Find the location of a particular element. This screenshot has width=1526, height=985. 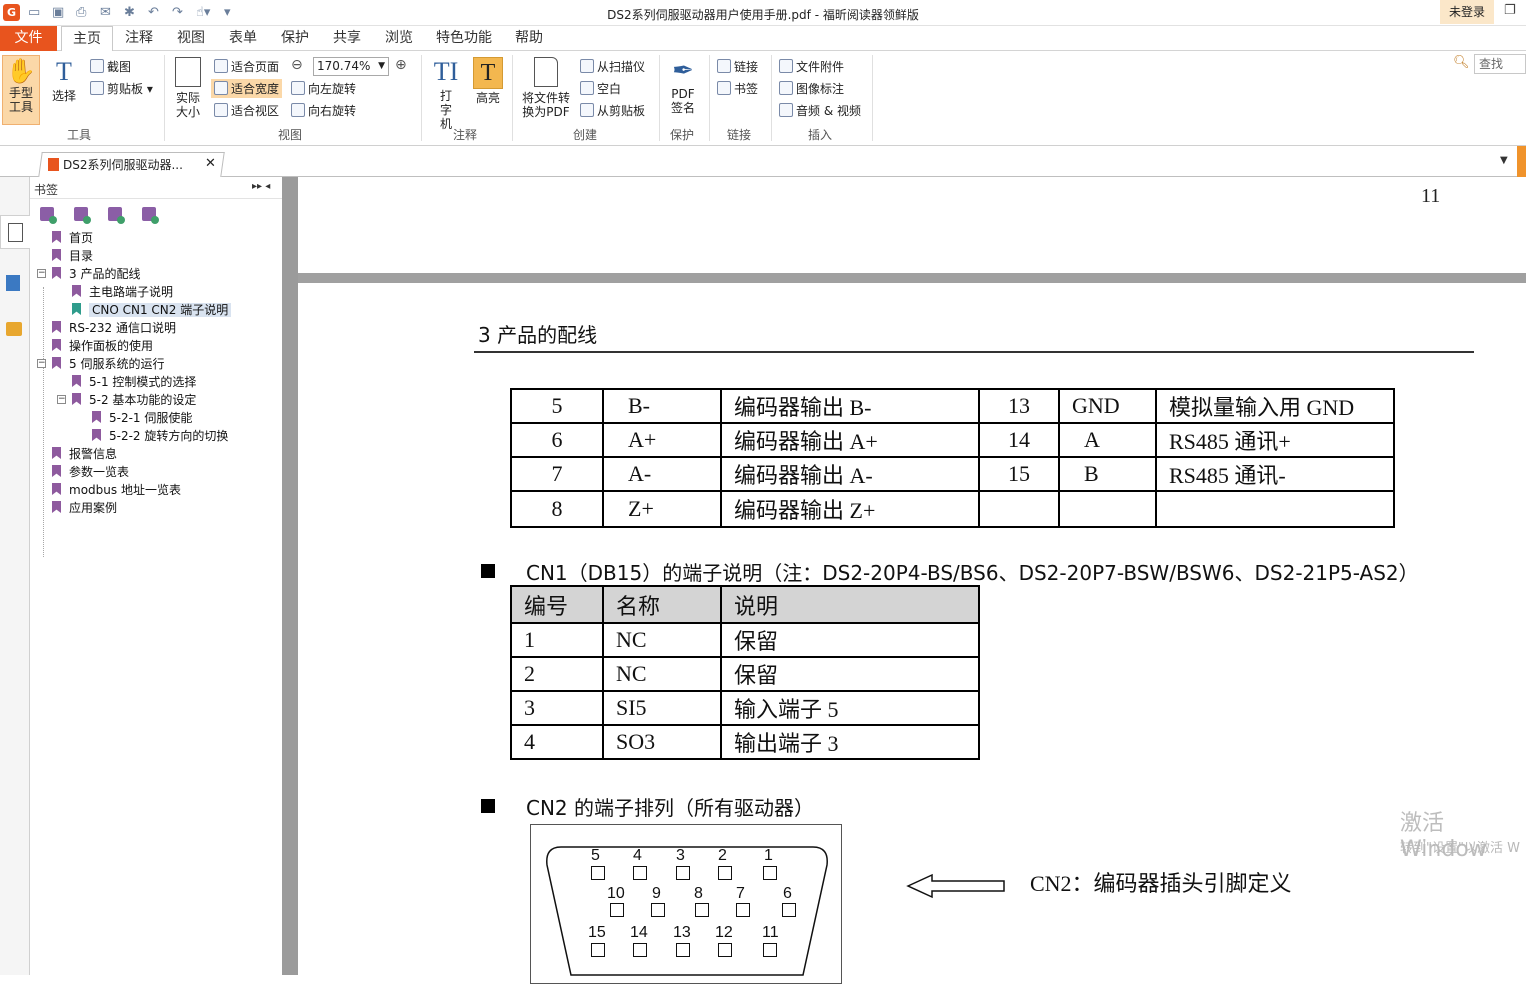

bookmark-item: 主电路端子说明 is located at coordinates (122, 292).